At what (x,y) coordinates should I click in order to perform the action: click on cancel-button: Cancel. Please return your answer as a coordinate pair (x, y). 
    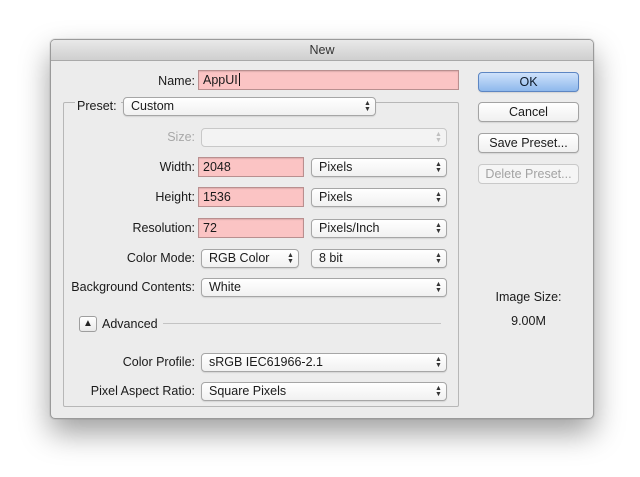
    Looking at the image, I should click on (528, 112).